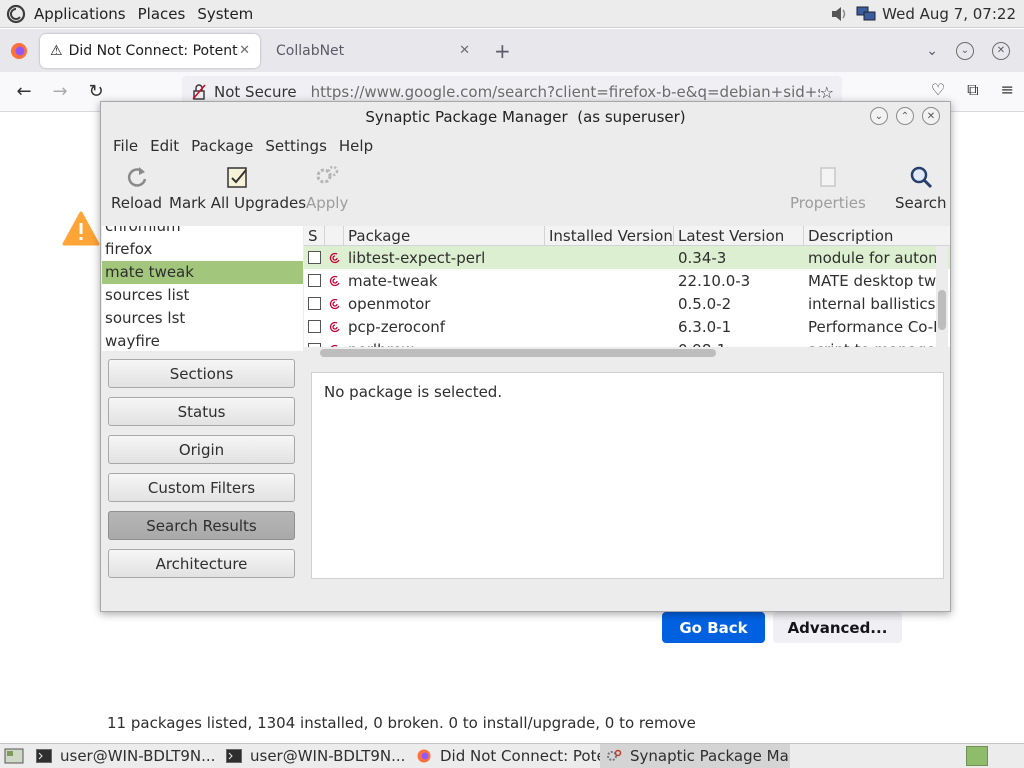  I want to click on latest-version: 0.34-3, so click(702, 257).